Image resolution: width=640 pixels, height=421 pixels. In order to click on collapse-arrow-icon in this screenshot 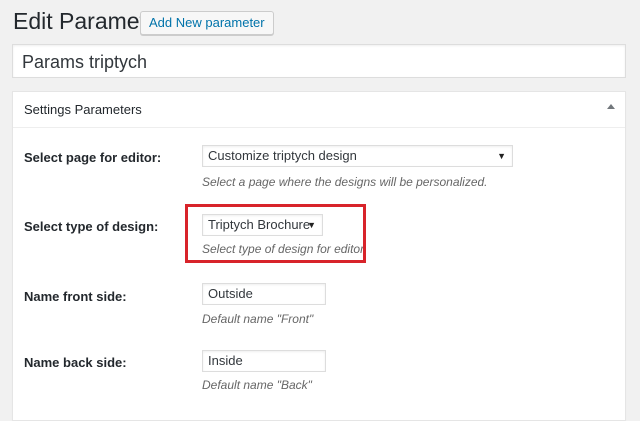, I will do `click(611, 106)`.